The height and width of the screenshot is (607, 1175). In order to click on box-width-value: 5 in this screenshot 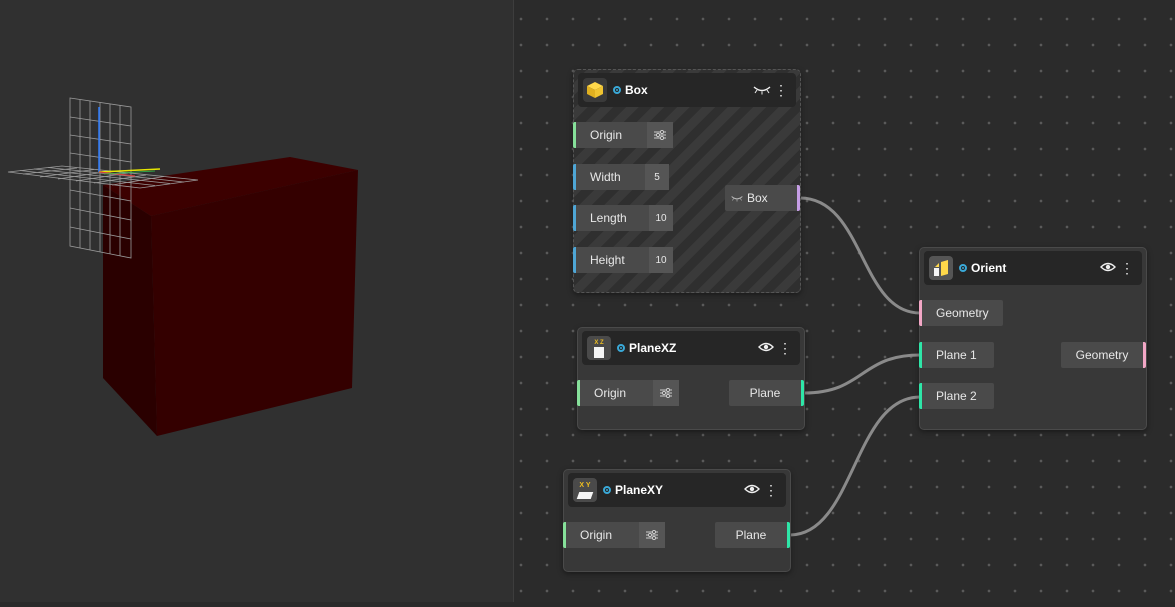, I will do `click(657, 177)`.